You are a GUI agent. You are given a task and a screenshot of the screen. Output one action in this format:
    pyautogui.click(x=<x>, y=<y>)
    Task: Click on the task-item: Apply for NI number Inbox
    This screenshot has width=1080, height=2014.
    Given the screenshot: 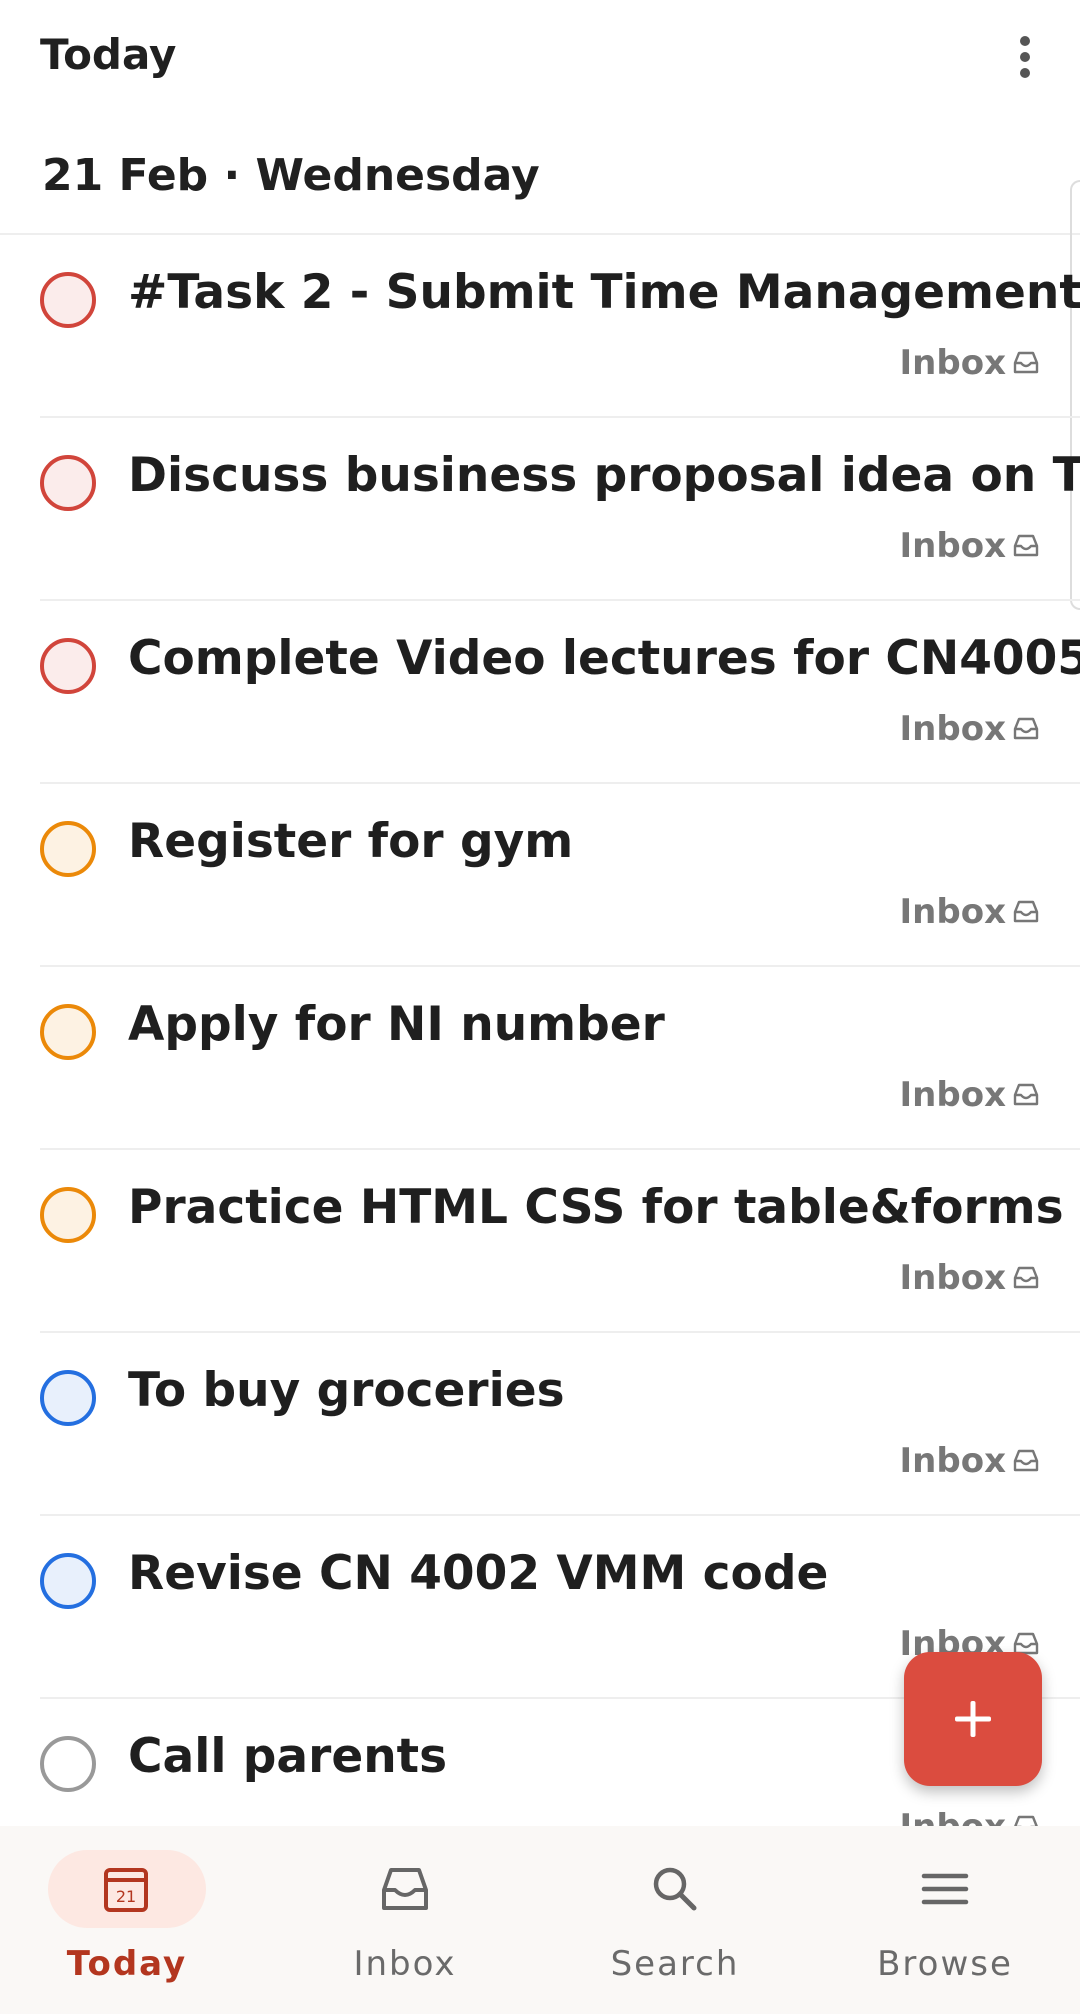 What is the action you would take?
    pyautogui.click(x=560, y=1058)
    